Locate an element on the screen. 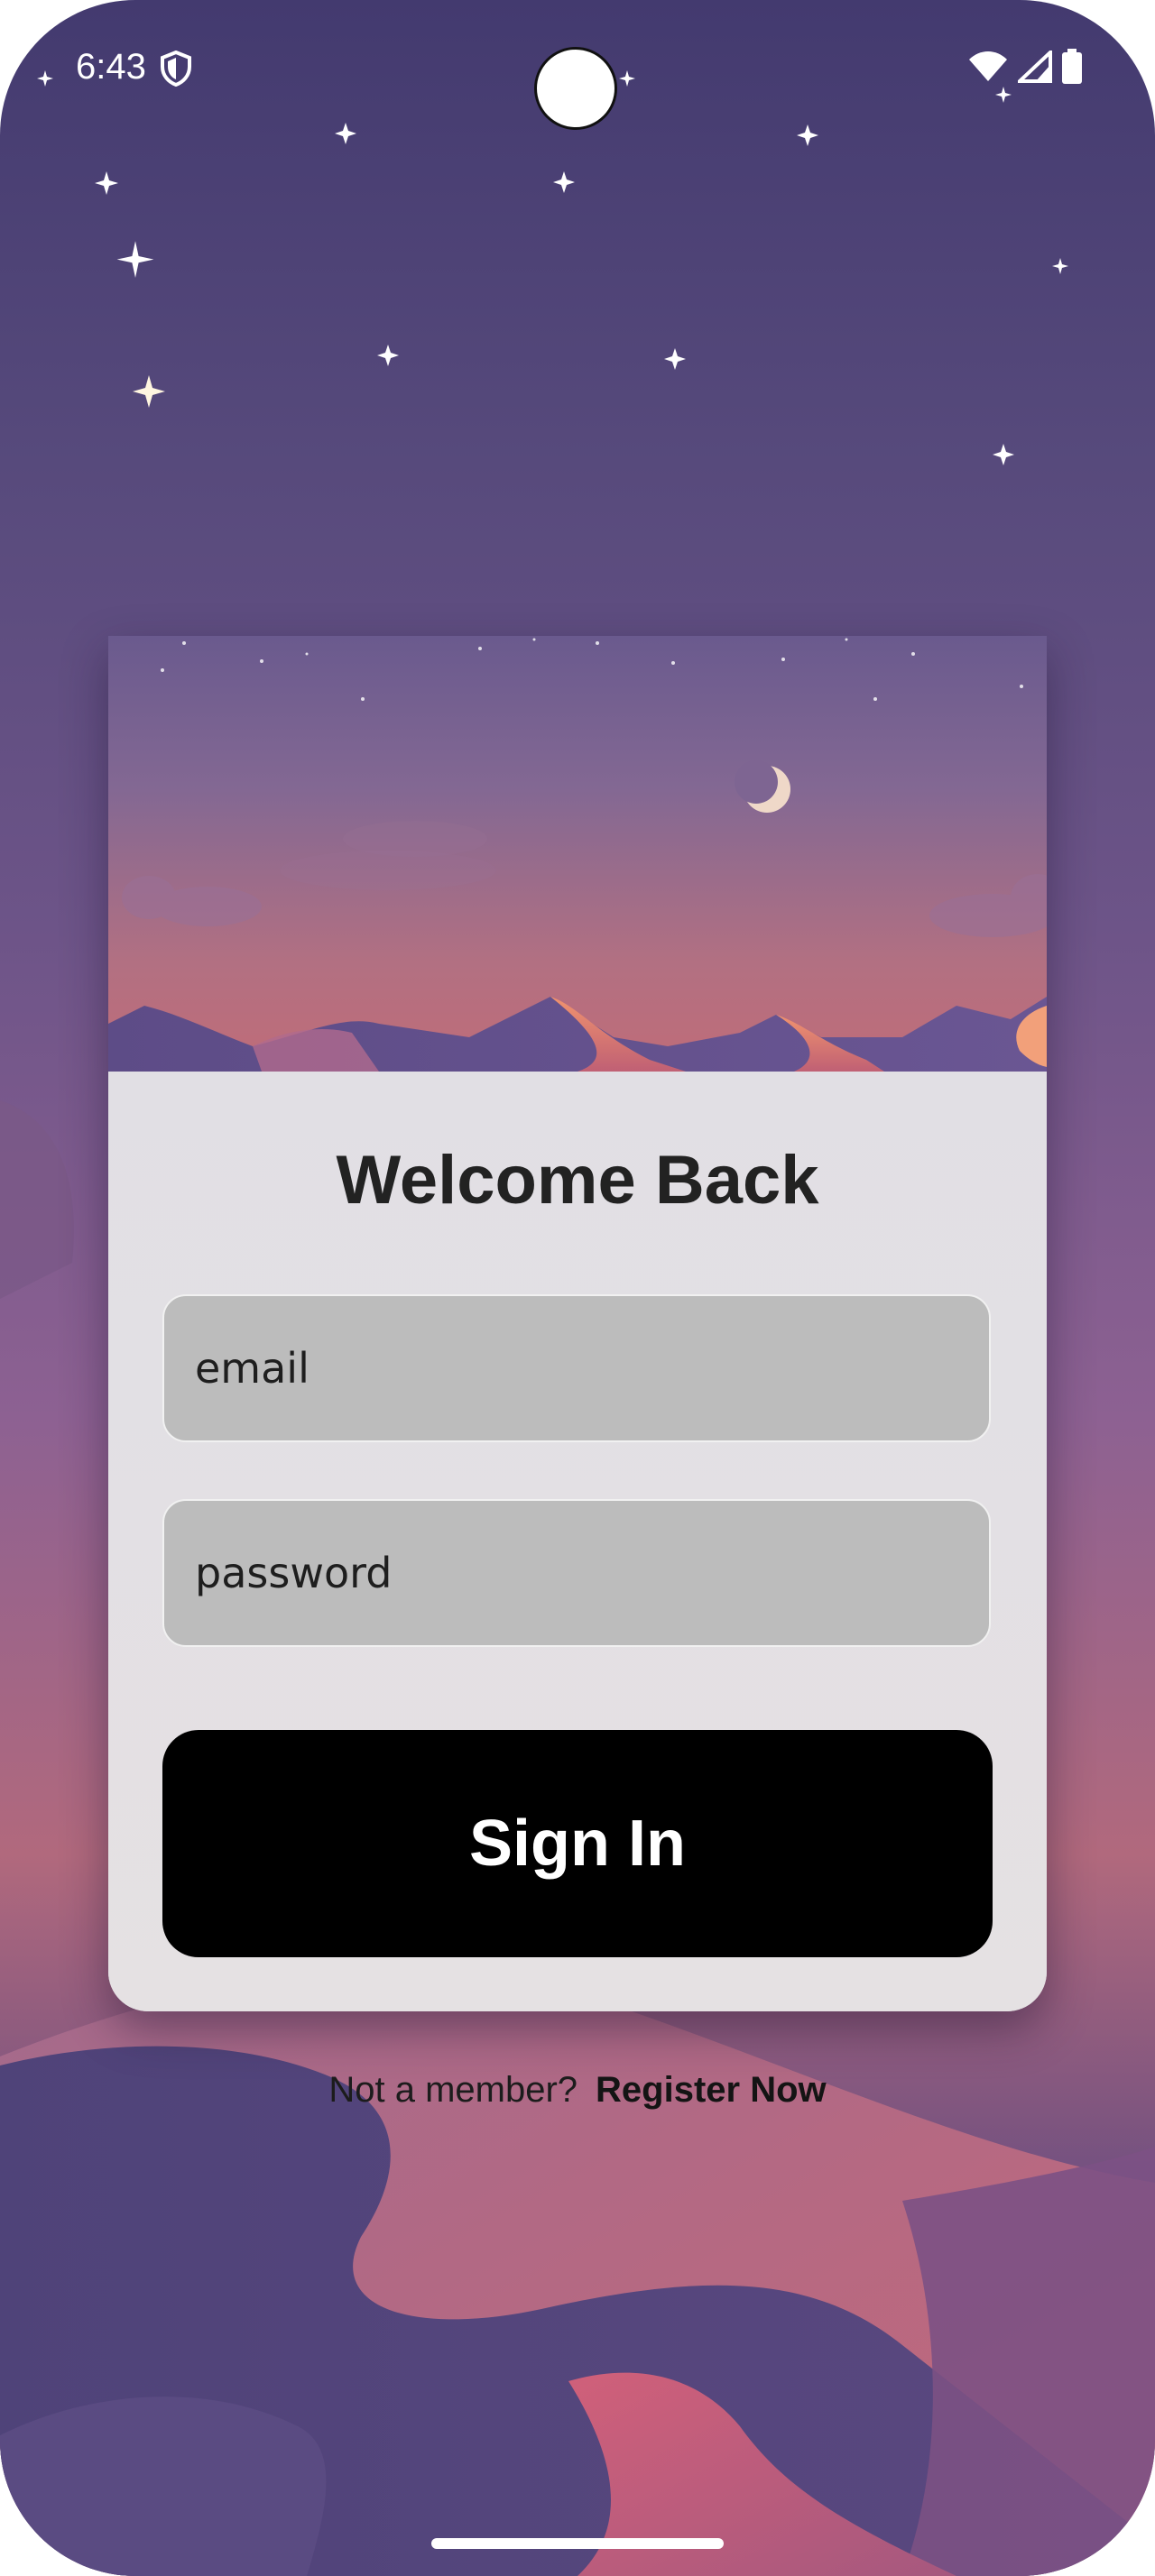 The image size is (1155, 2576). register-now-link: Register Now is located at coordinates (711, 2090).